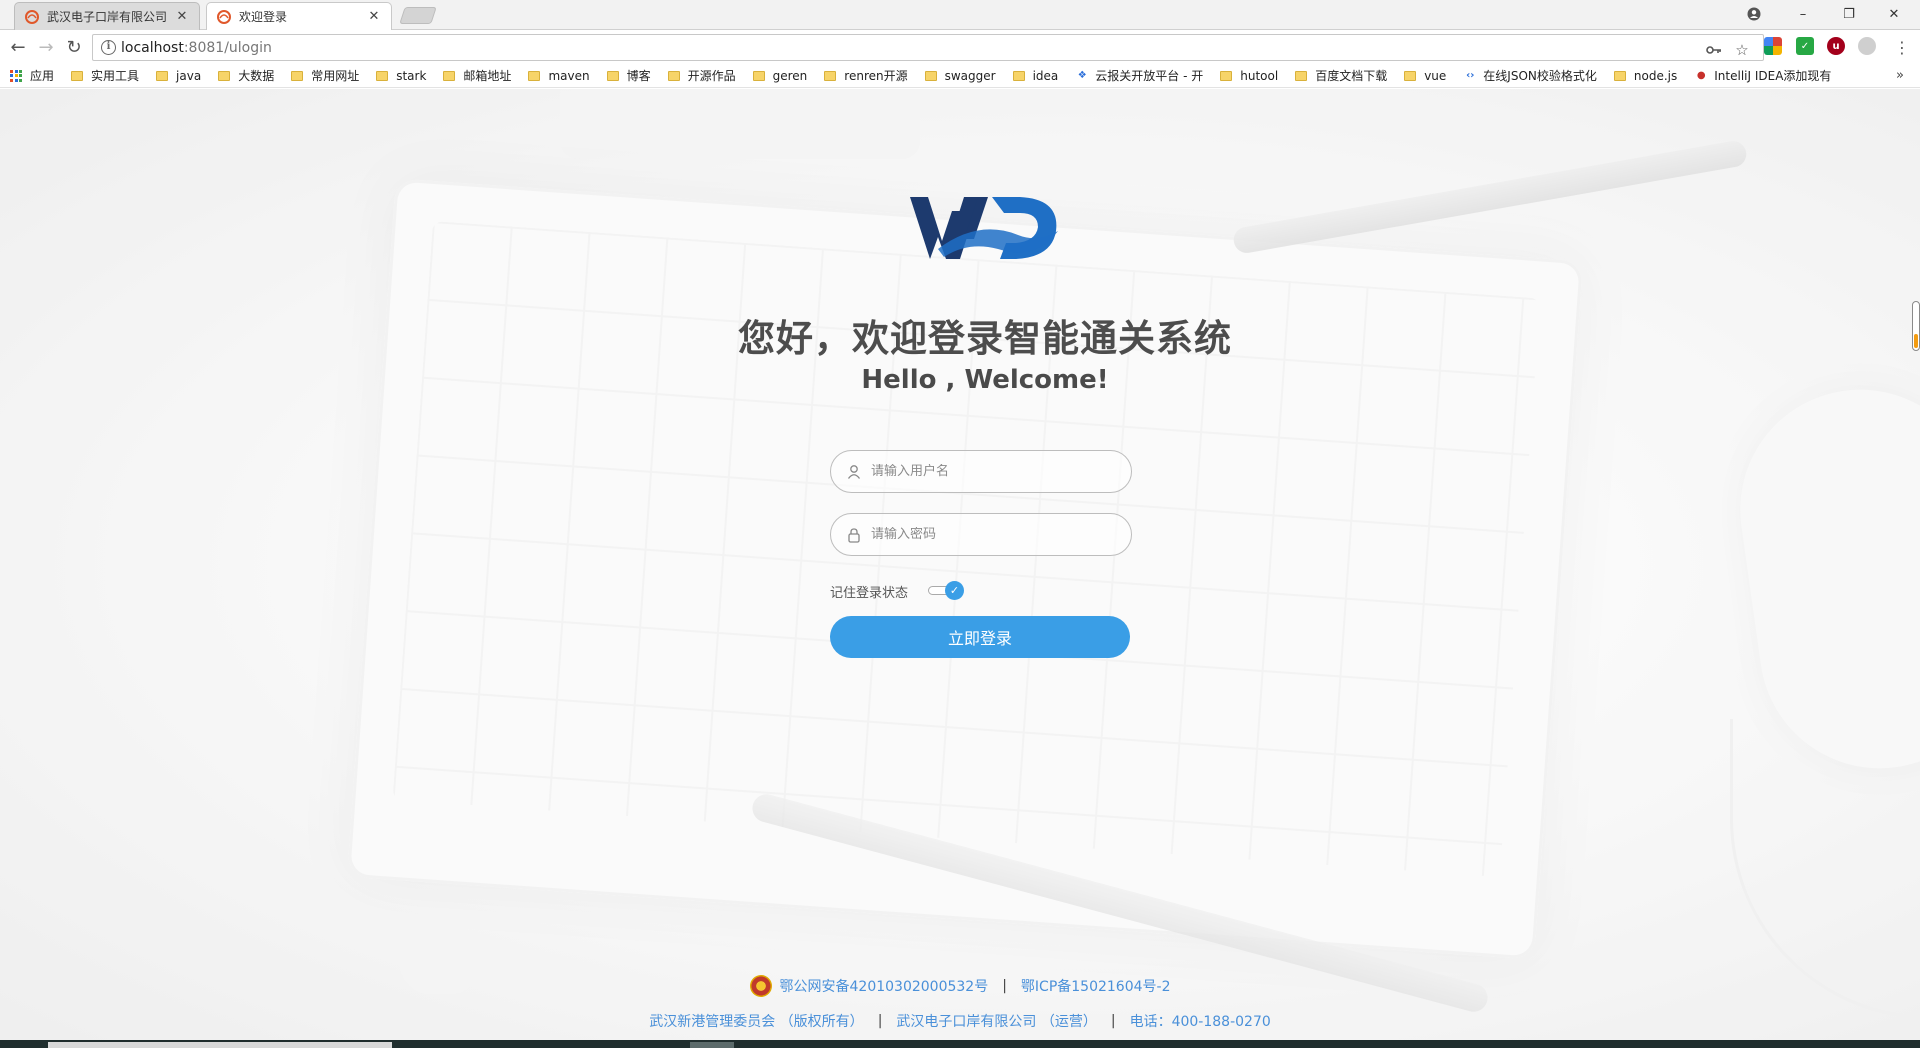  I want to click on bookmark-label: 实用工具, so click(115, 76).